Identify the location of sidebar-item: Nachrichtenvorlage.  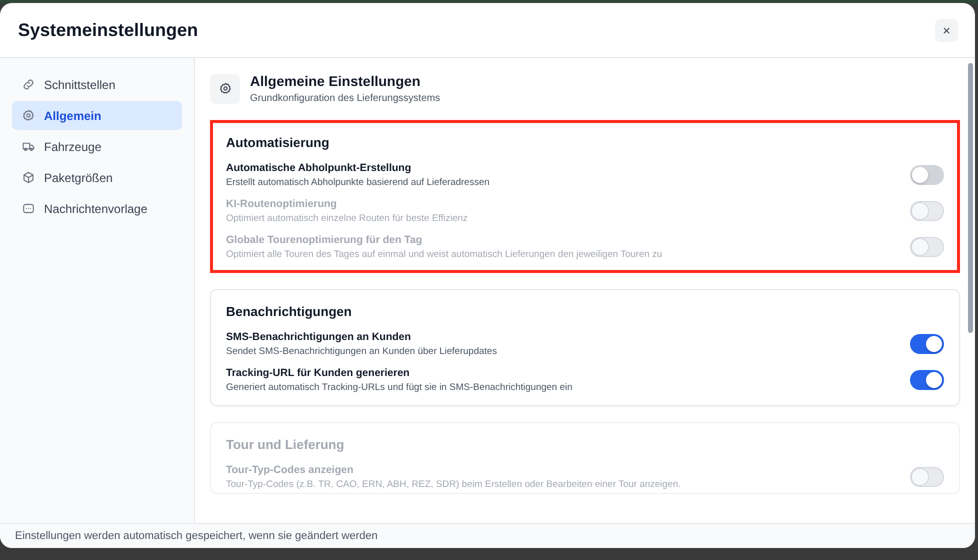
(97, 208).